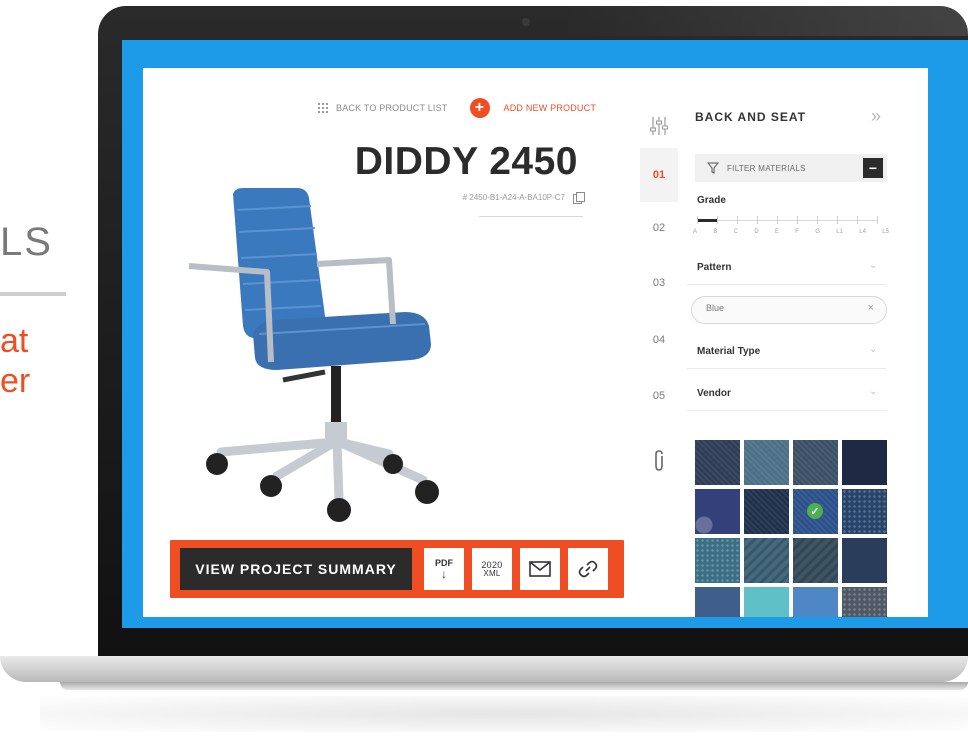  I want to click on grade-letters: A B C D E F G L1 L4 L5, so click(791, 232).